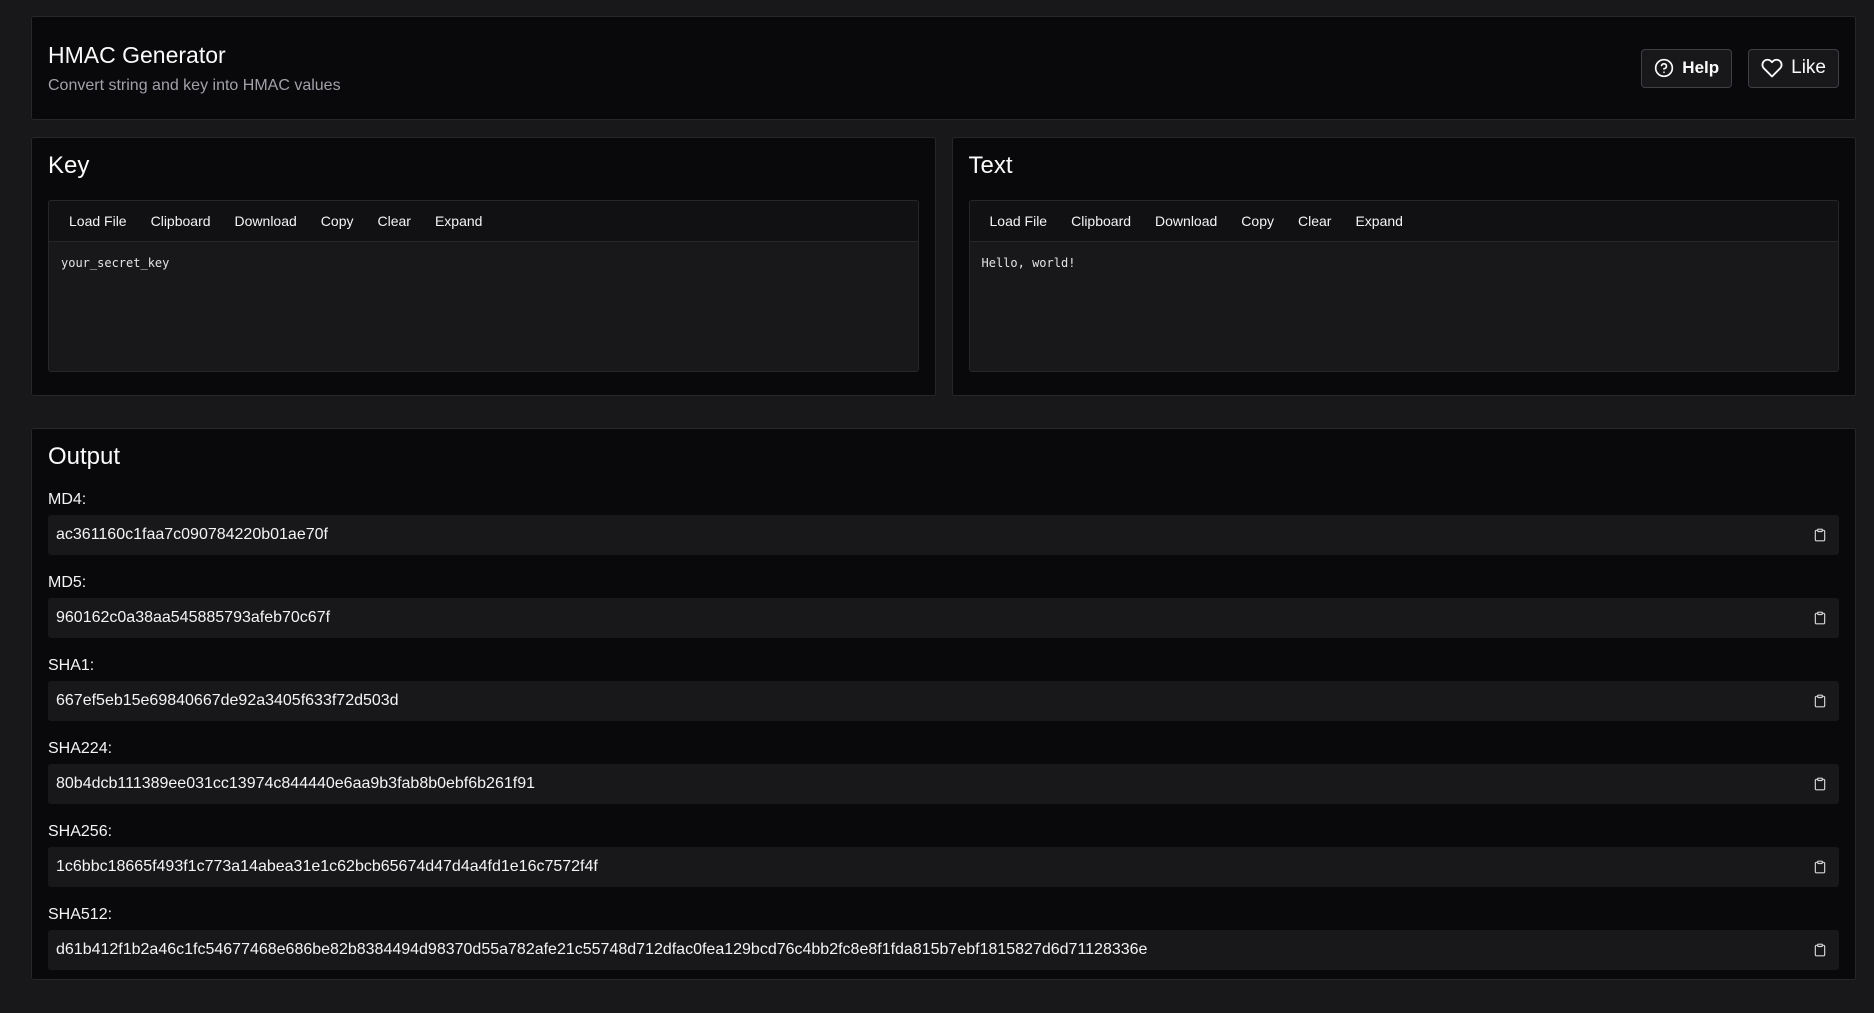 The height and width of the screenshot is (1013, 1874). What do you see at coordinates (181, 221) in the screenshot?
I see `key-clipboard-button: Clipboard` at bounding box center [181, 221].